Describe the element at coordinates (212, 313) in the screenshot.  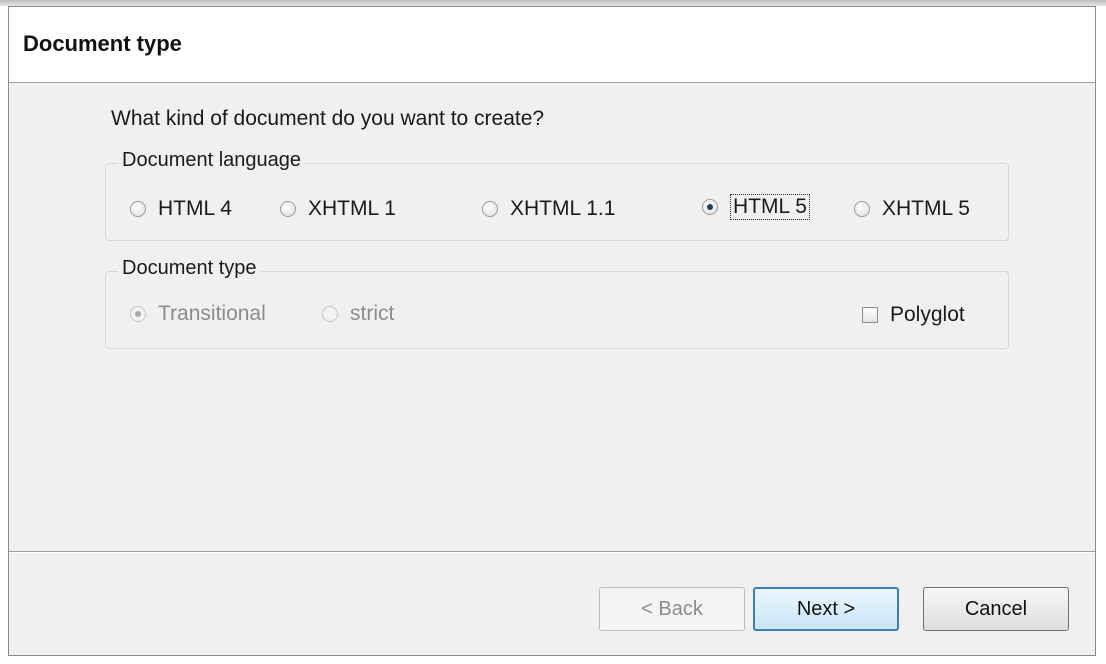
I see `radio-transitional-label: Transitional` at that location.